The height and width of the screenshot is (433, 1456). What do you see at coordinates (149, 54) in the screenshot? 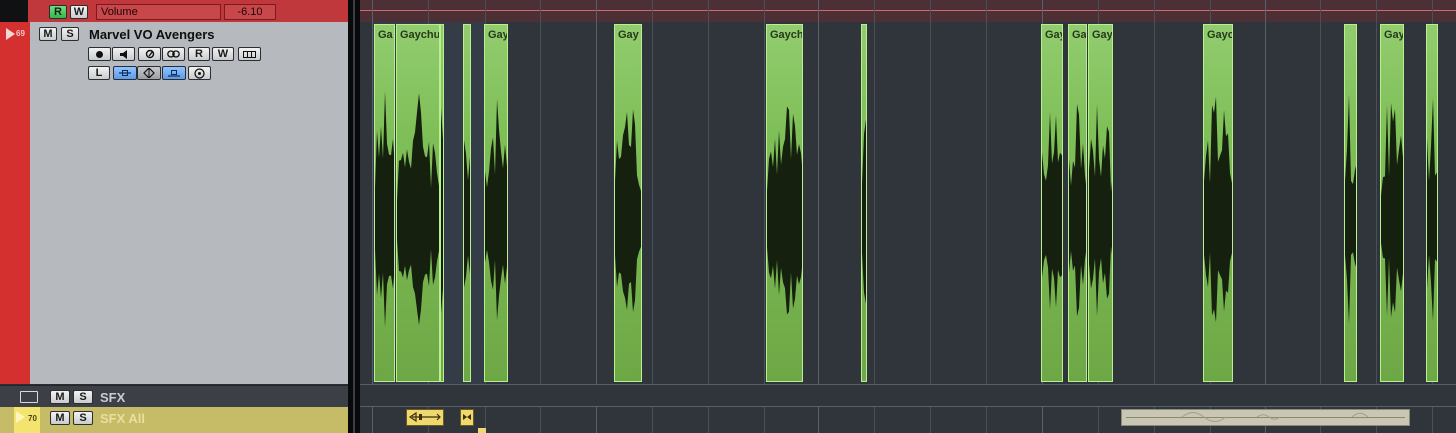
I see `edit-channel-icon` at bounding box center [149, 54].